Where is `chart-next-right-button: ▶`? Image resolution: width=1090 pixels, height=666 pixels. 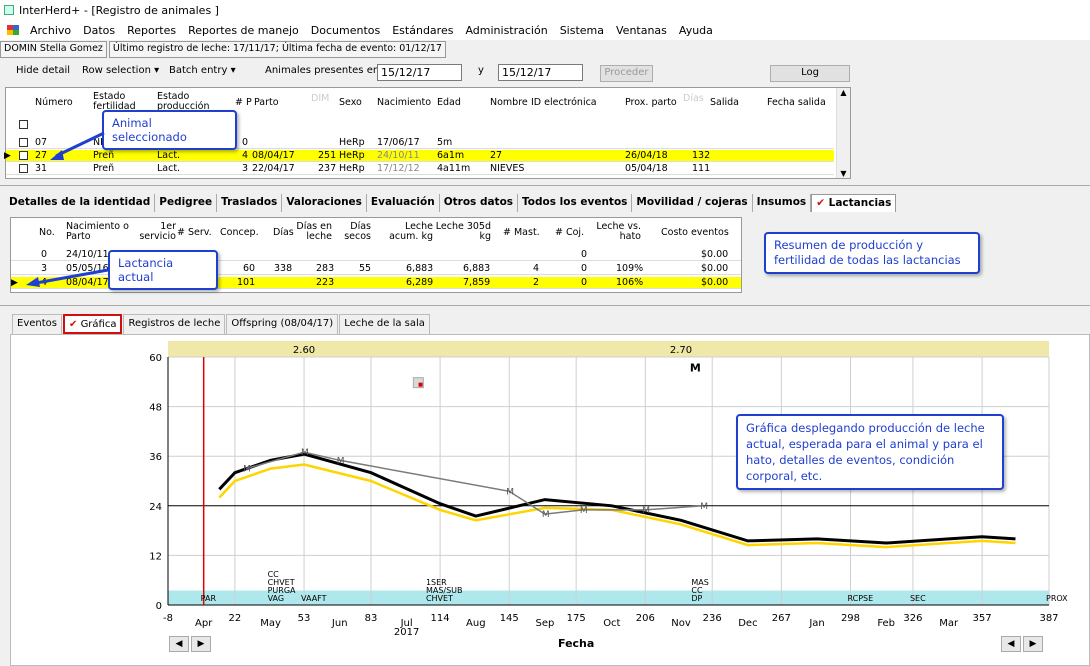 chart-next-right-button: ▶ is located at coordinates (1033, 644).